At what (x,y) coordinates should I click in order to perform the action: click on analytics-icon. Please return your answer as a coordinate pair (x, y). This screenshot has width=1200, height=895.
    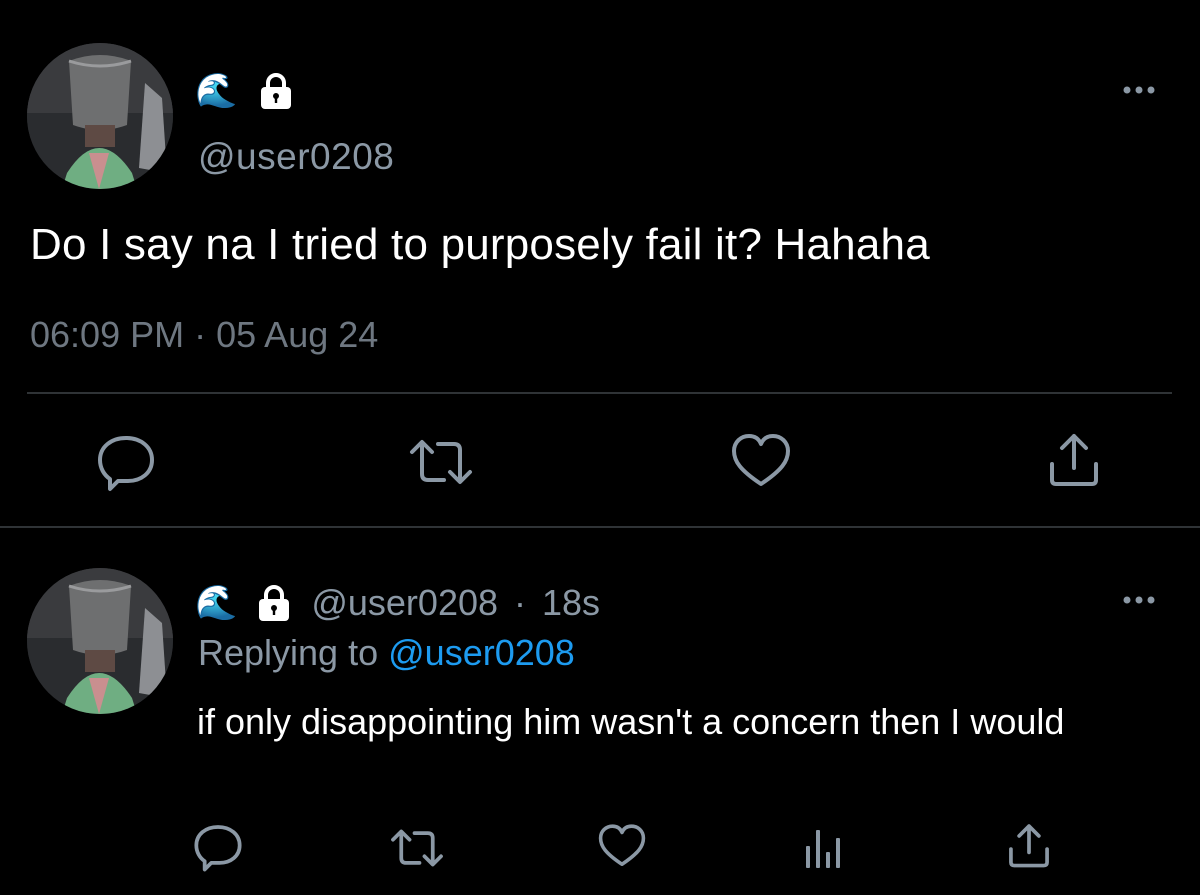
    Looking at the image, I should click on (824, 847).